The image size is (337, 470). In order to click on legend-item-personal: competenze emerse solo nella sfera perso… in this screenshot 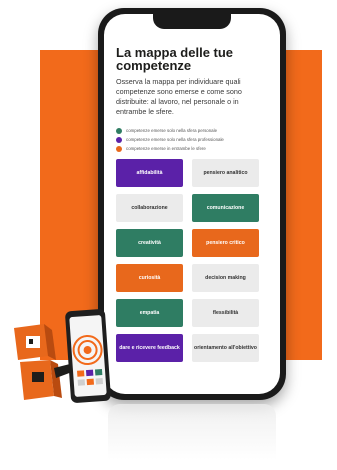, I will do `click(193, 130)`.